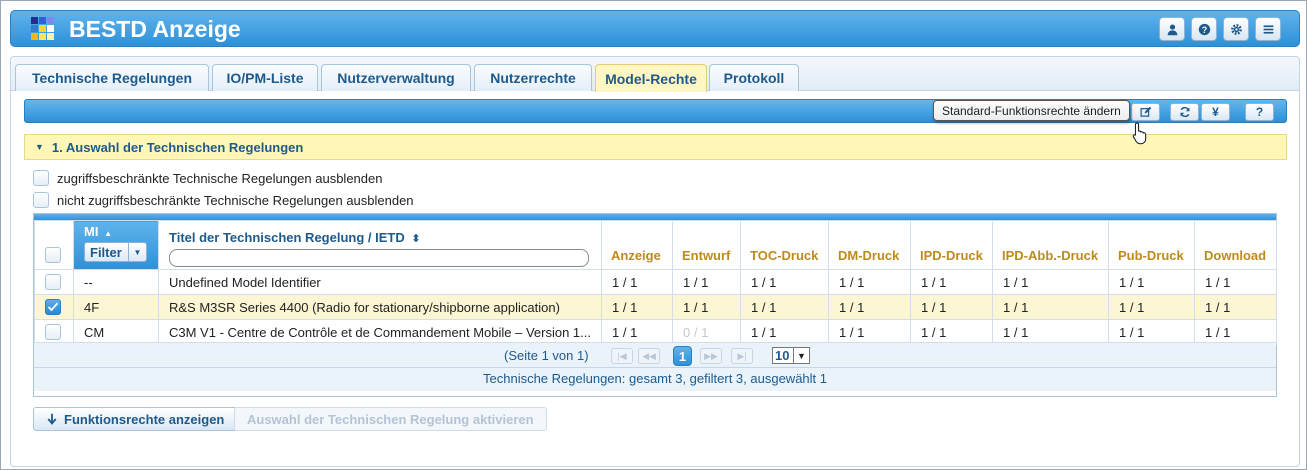  I want to click on title-column-header: Titel der Technischen Regelung / IETD ⬍, so click(380, 245).